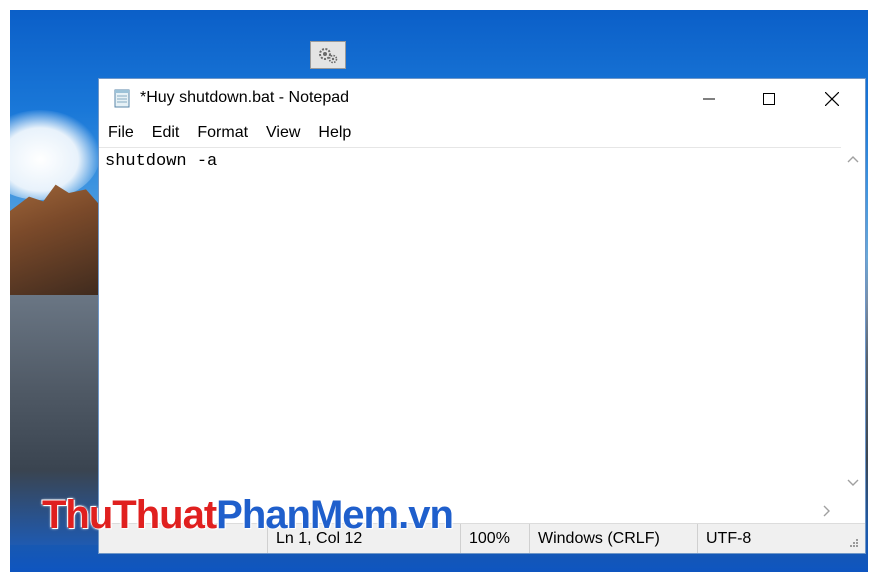 Image resolution: width=870 pixels, height=578 pixels. I want to click on scroll-up-icon, so click(853, 159).